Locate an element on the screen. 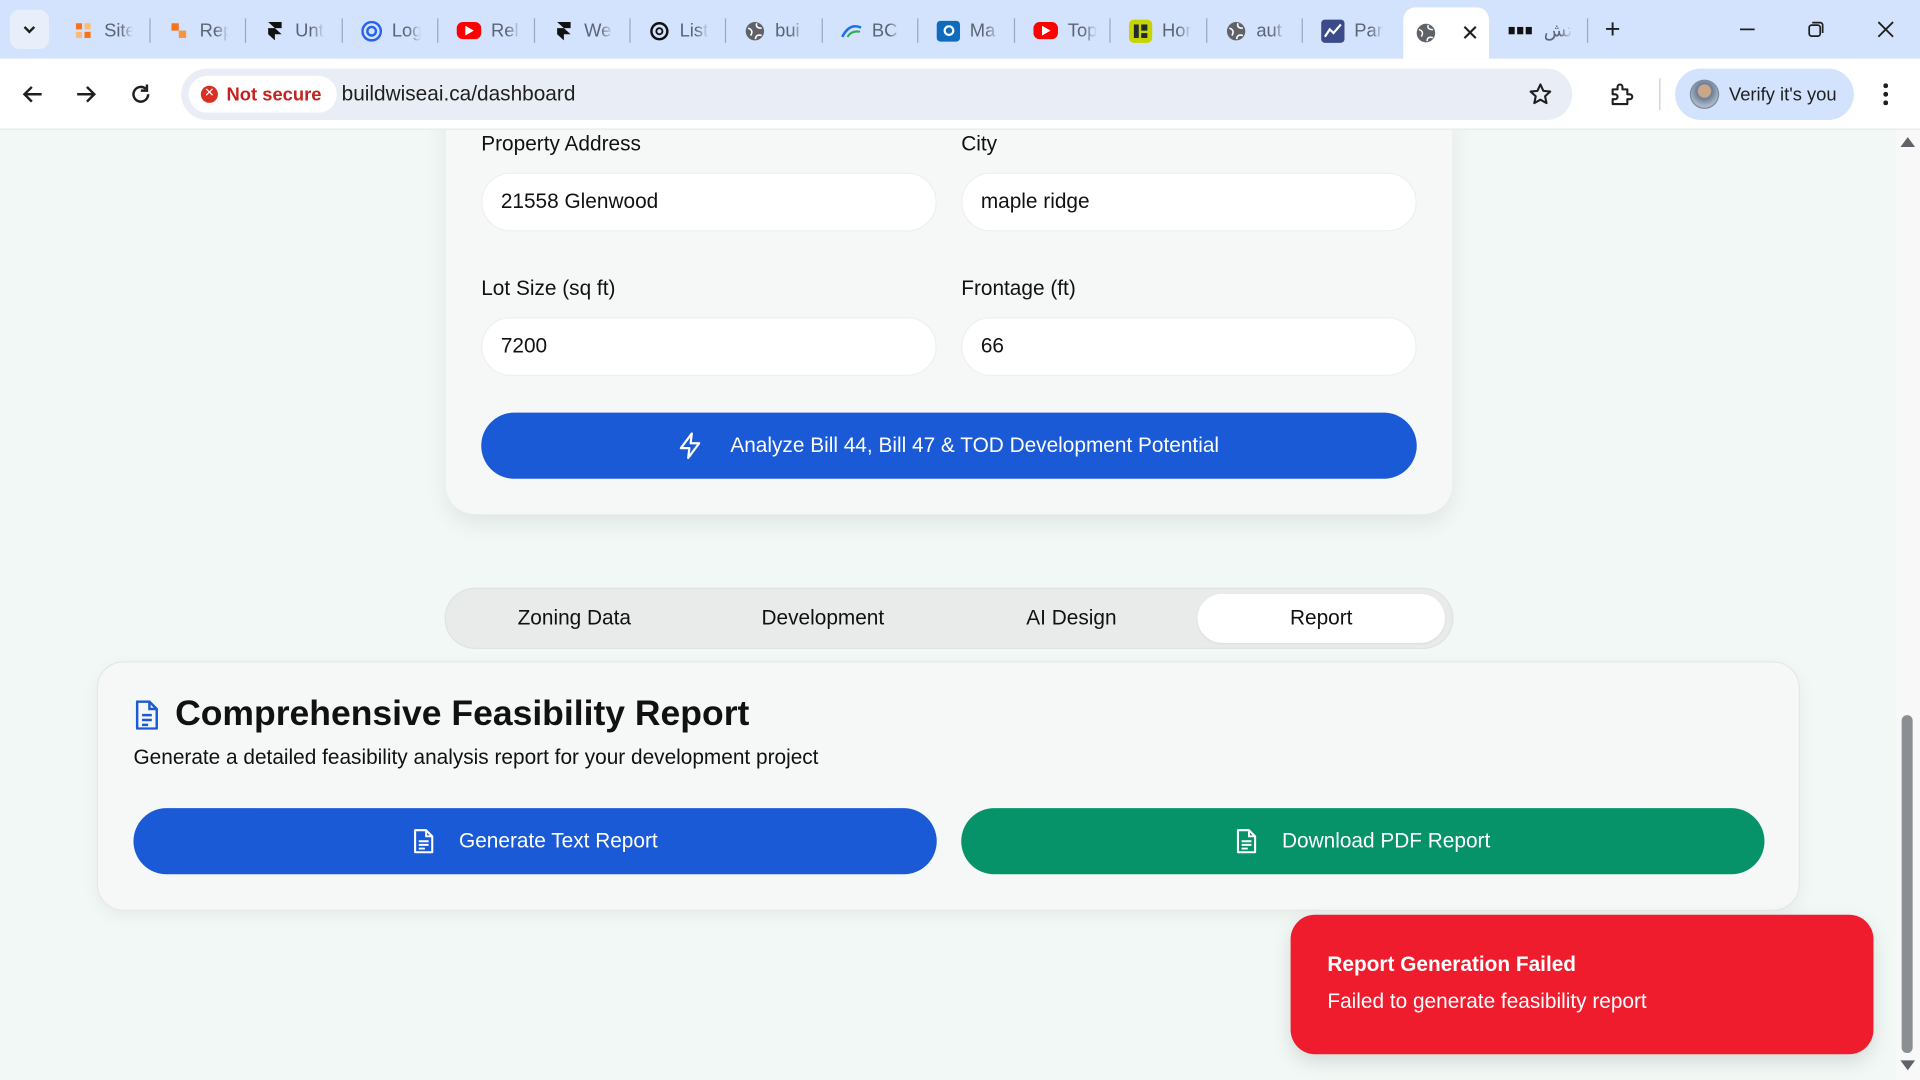 This screenshot has width=1920, height=1080. browser-tab-active: ✕ is located at coordinates (1446, 33).